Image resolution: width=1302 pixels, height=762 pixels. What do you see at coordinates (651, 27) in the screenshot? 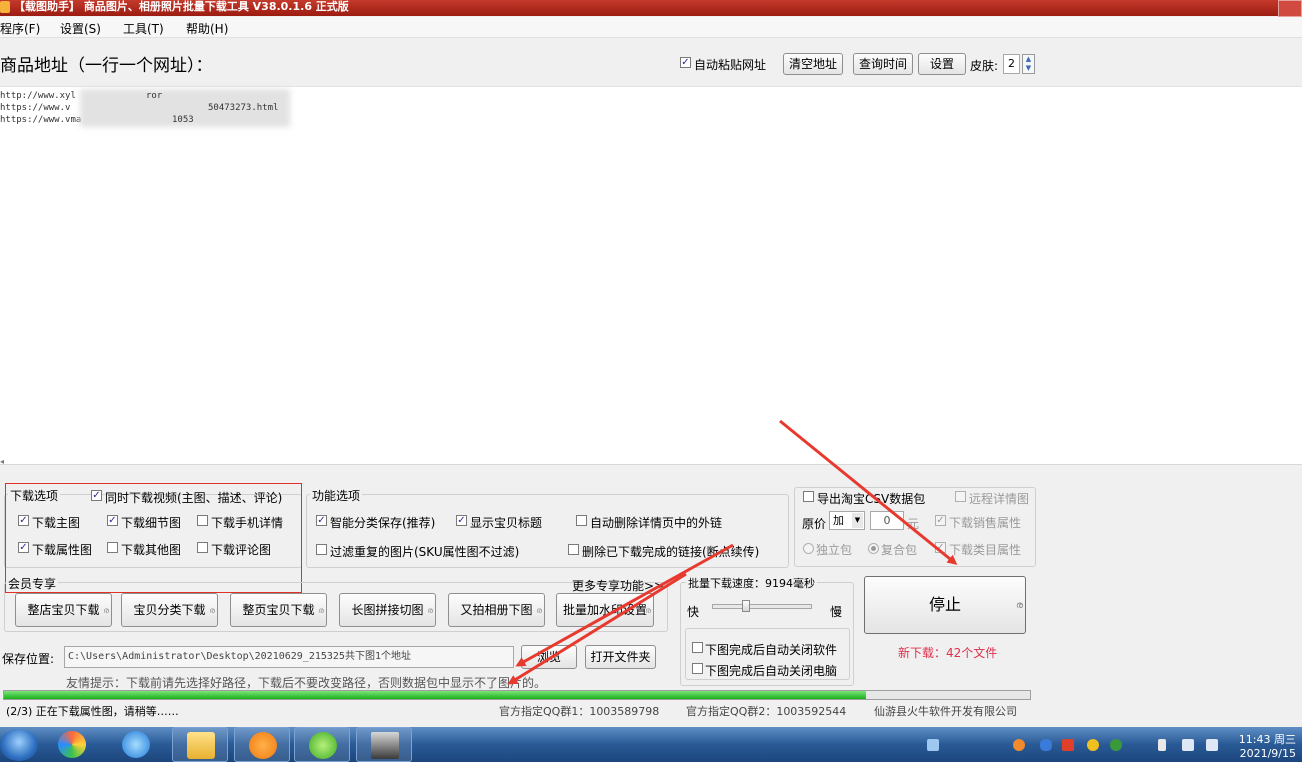
I see `menu-bar: 程序(F) 设置(S) 工具(T) 帮助(H)` at bounding box center [651, 27].